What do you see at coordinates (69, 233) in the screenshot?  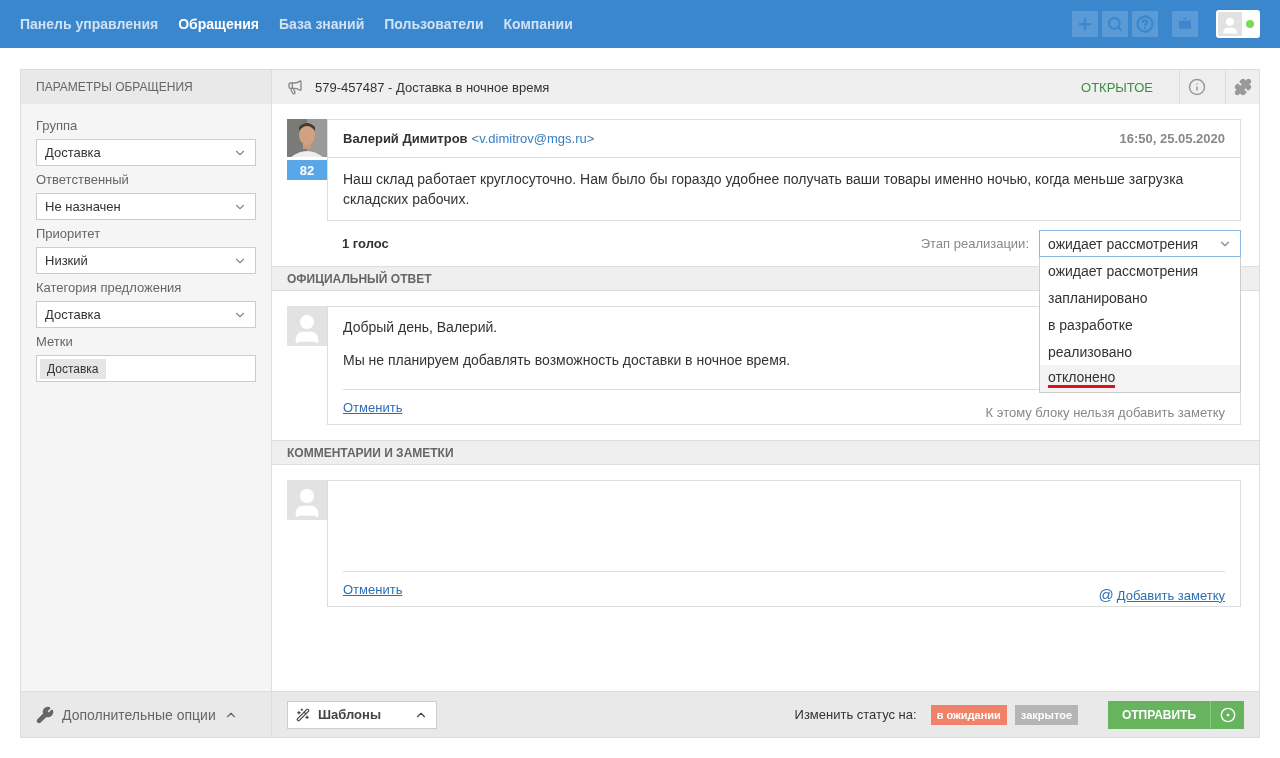 I see `field-label: Приоритет` at bounding box center [69, 233].